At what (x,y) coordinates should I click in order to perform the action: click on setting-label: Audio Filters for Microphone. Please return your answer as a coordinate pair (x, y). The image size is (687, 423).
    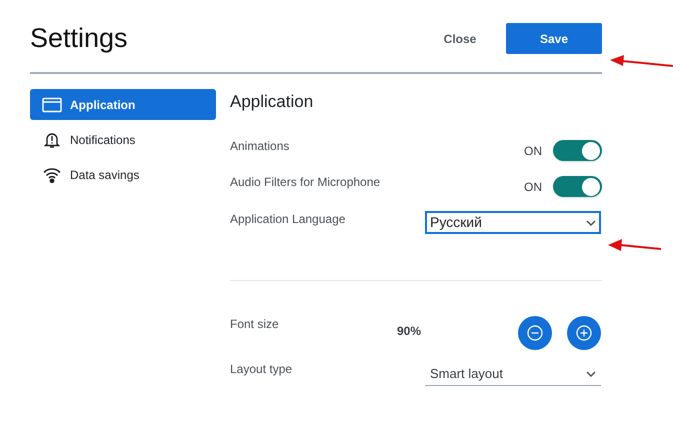
    Looking at the image, I should click on (306, 182).